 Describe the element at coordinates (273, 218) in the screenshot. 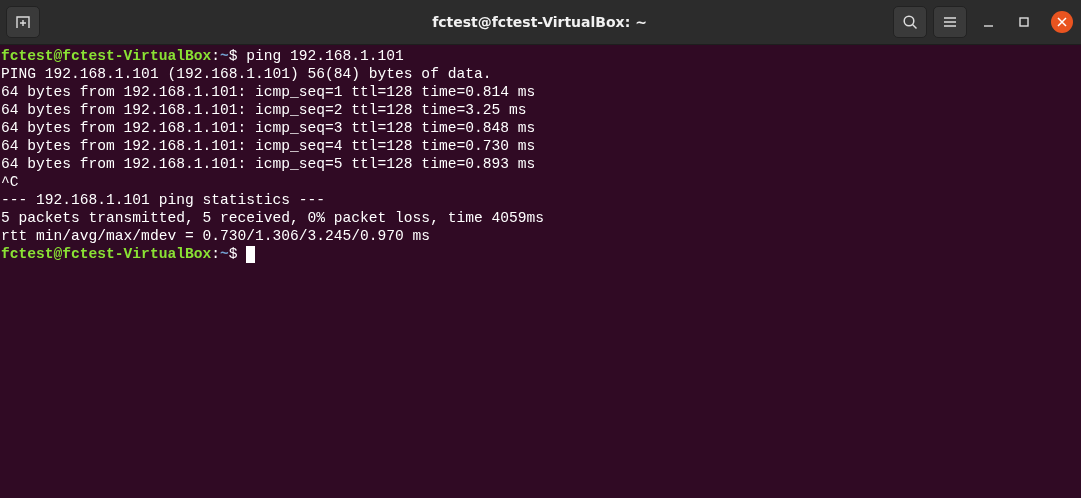

I see `output-line: 5 packets transmitted, 5 received, 0% packet loss, time 4059ms` at that location.